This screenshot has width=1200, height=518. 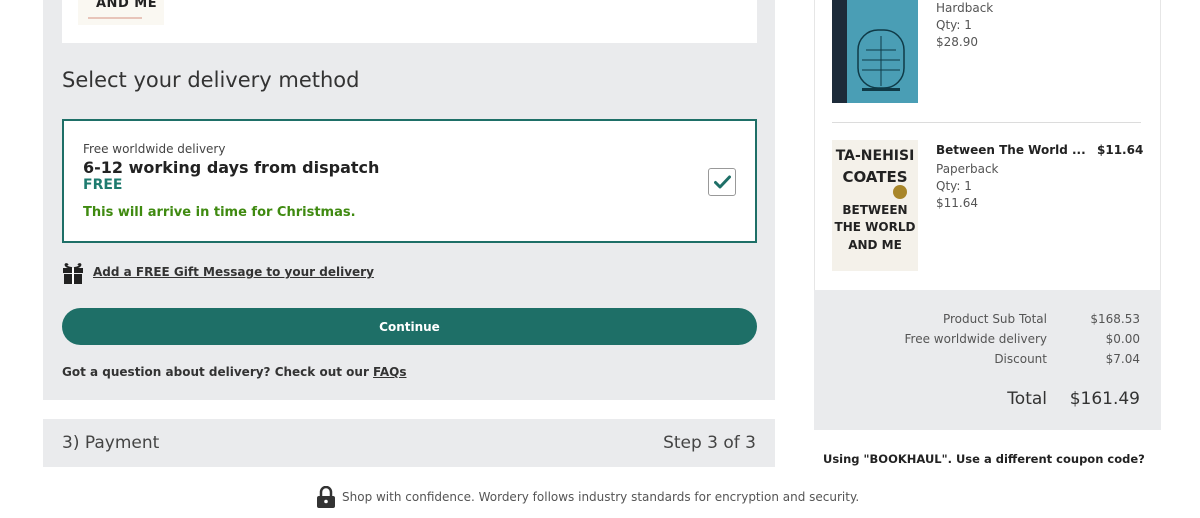 I want to click on book-spine, so click(x=839, y=51).